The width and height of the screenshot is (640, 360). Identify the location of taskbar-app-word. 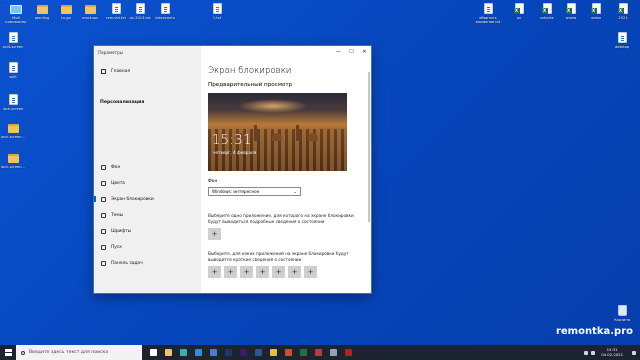
(258, 352).